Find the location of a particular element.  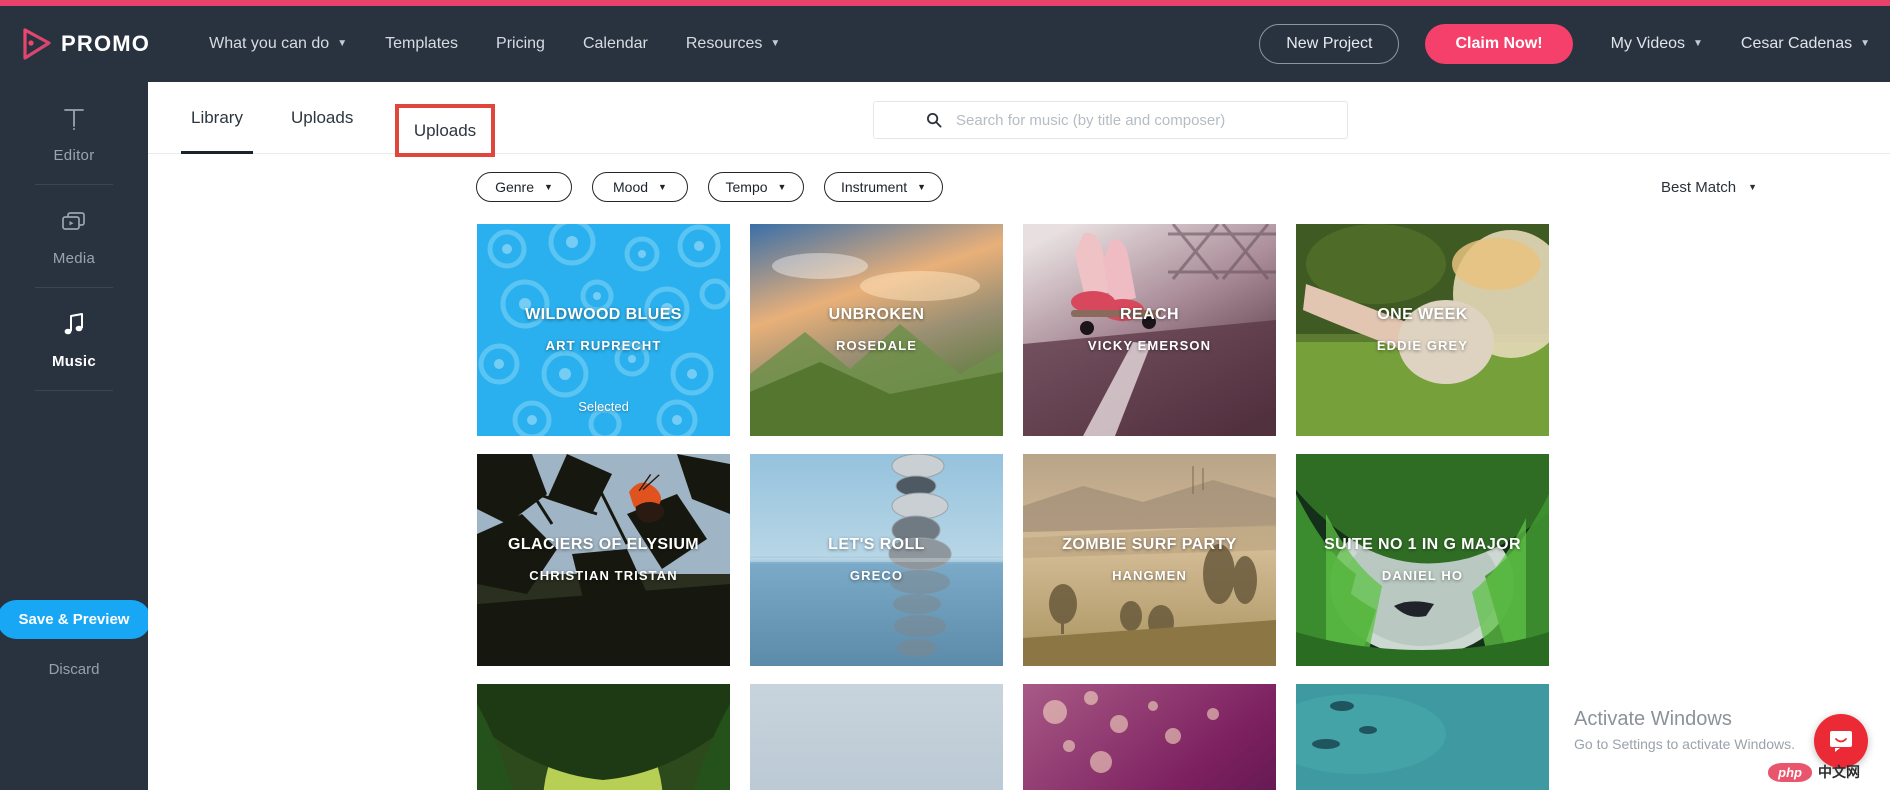

music-note-icon is located at coordinates (74, 325).